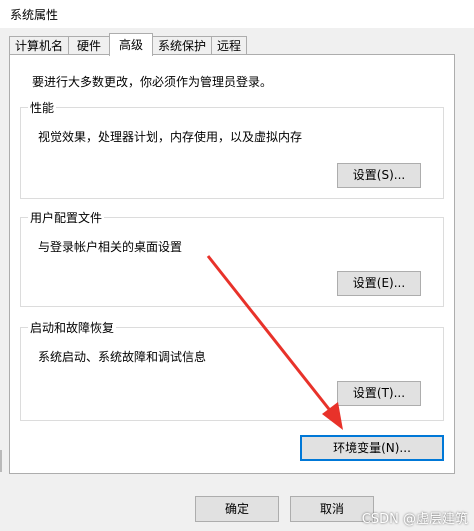  Describe the element at coordinates (237, 509) in the screenshot. I see `ok-button: 确定` at that location.